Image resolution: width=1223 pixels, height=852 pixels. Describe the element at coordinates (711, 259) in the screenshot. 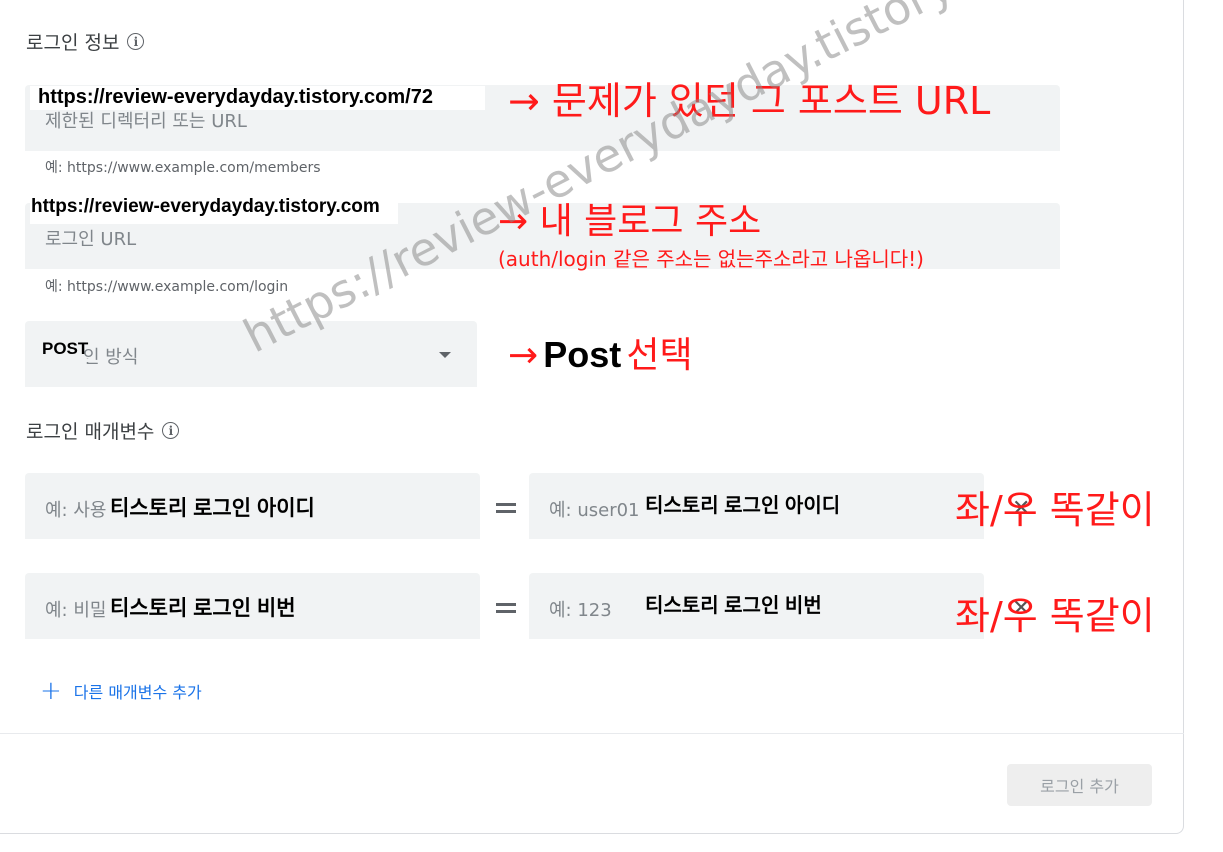

I see `login-url-annotation-note: (auth/login 같은 주소는 없는주소라고 나옵니다!)` at that location.